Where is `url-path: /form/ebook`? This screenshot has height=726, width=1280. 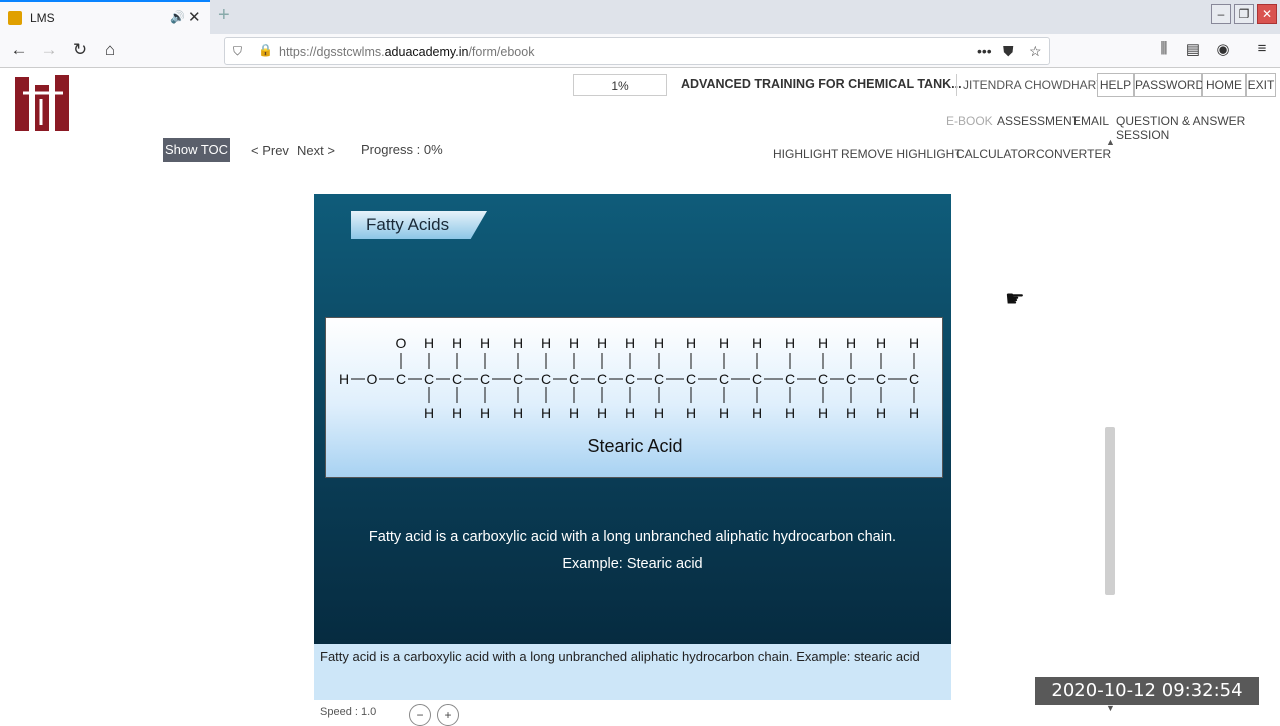
url-path: /form/ebook is located at coordinates (501, 52).